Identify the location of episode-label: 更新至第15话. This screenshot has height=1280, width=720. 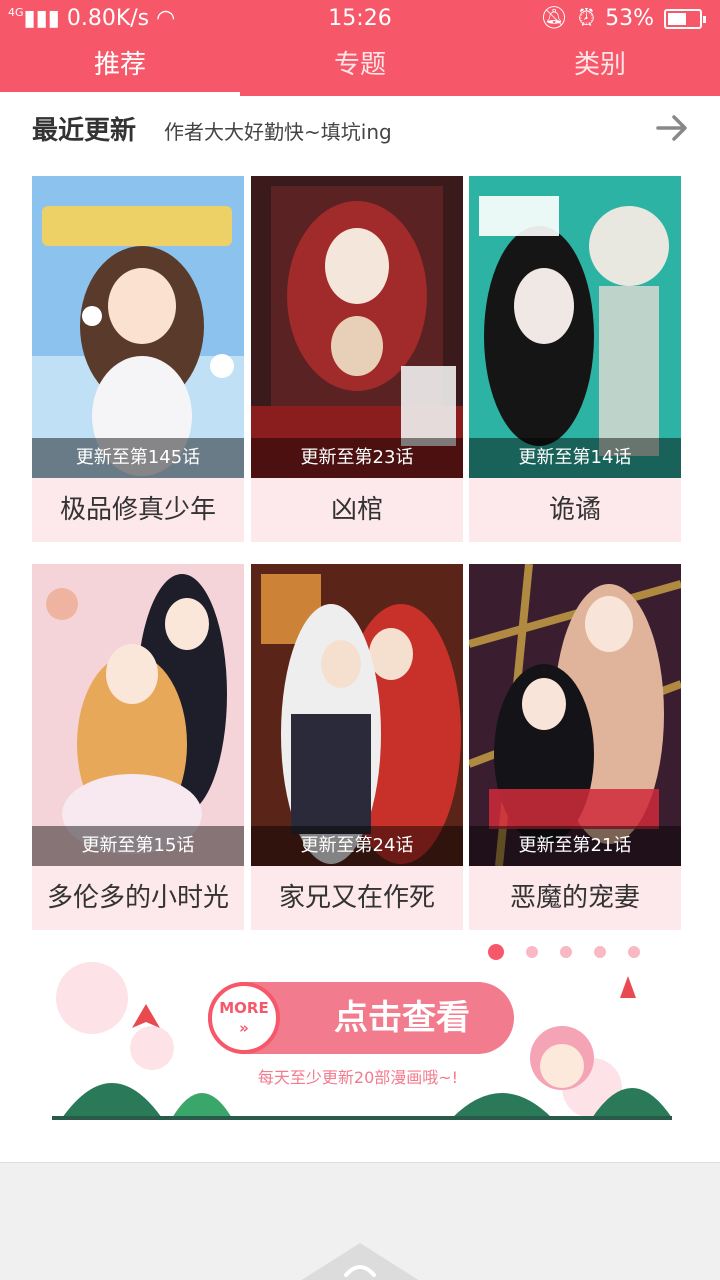
(138, 846).